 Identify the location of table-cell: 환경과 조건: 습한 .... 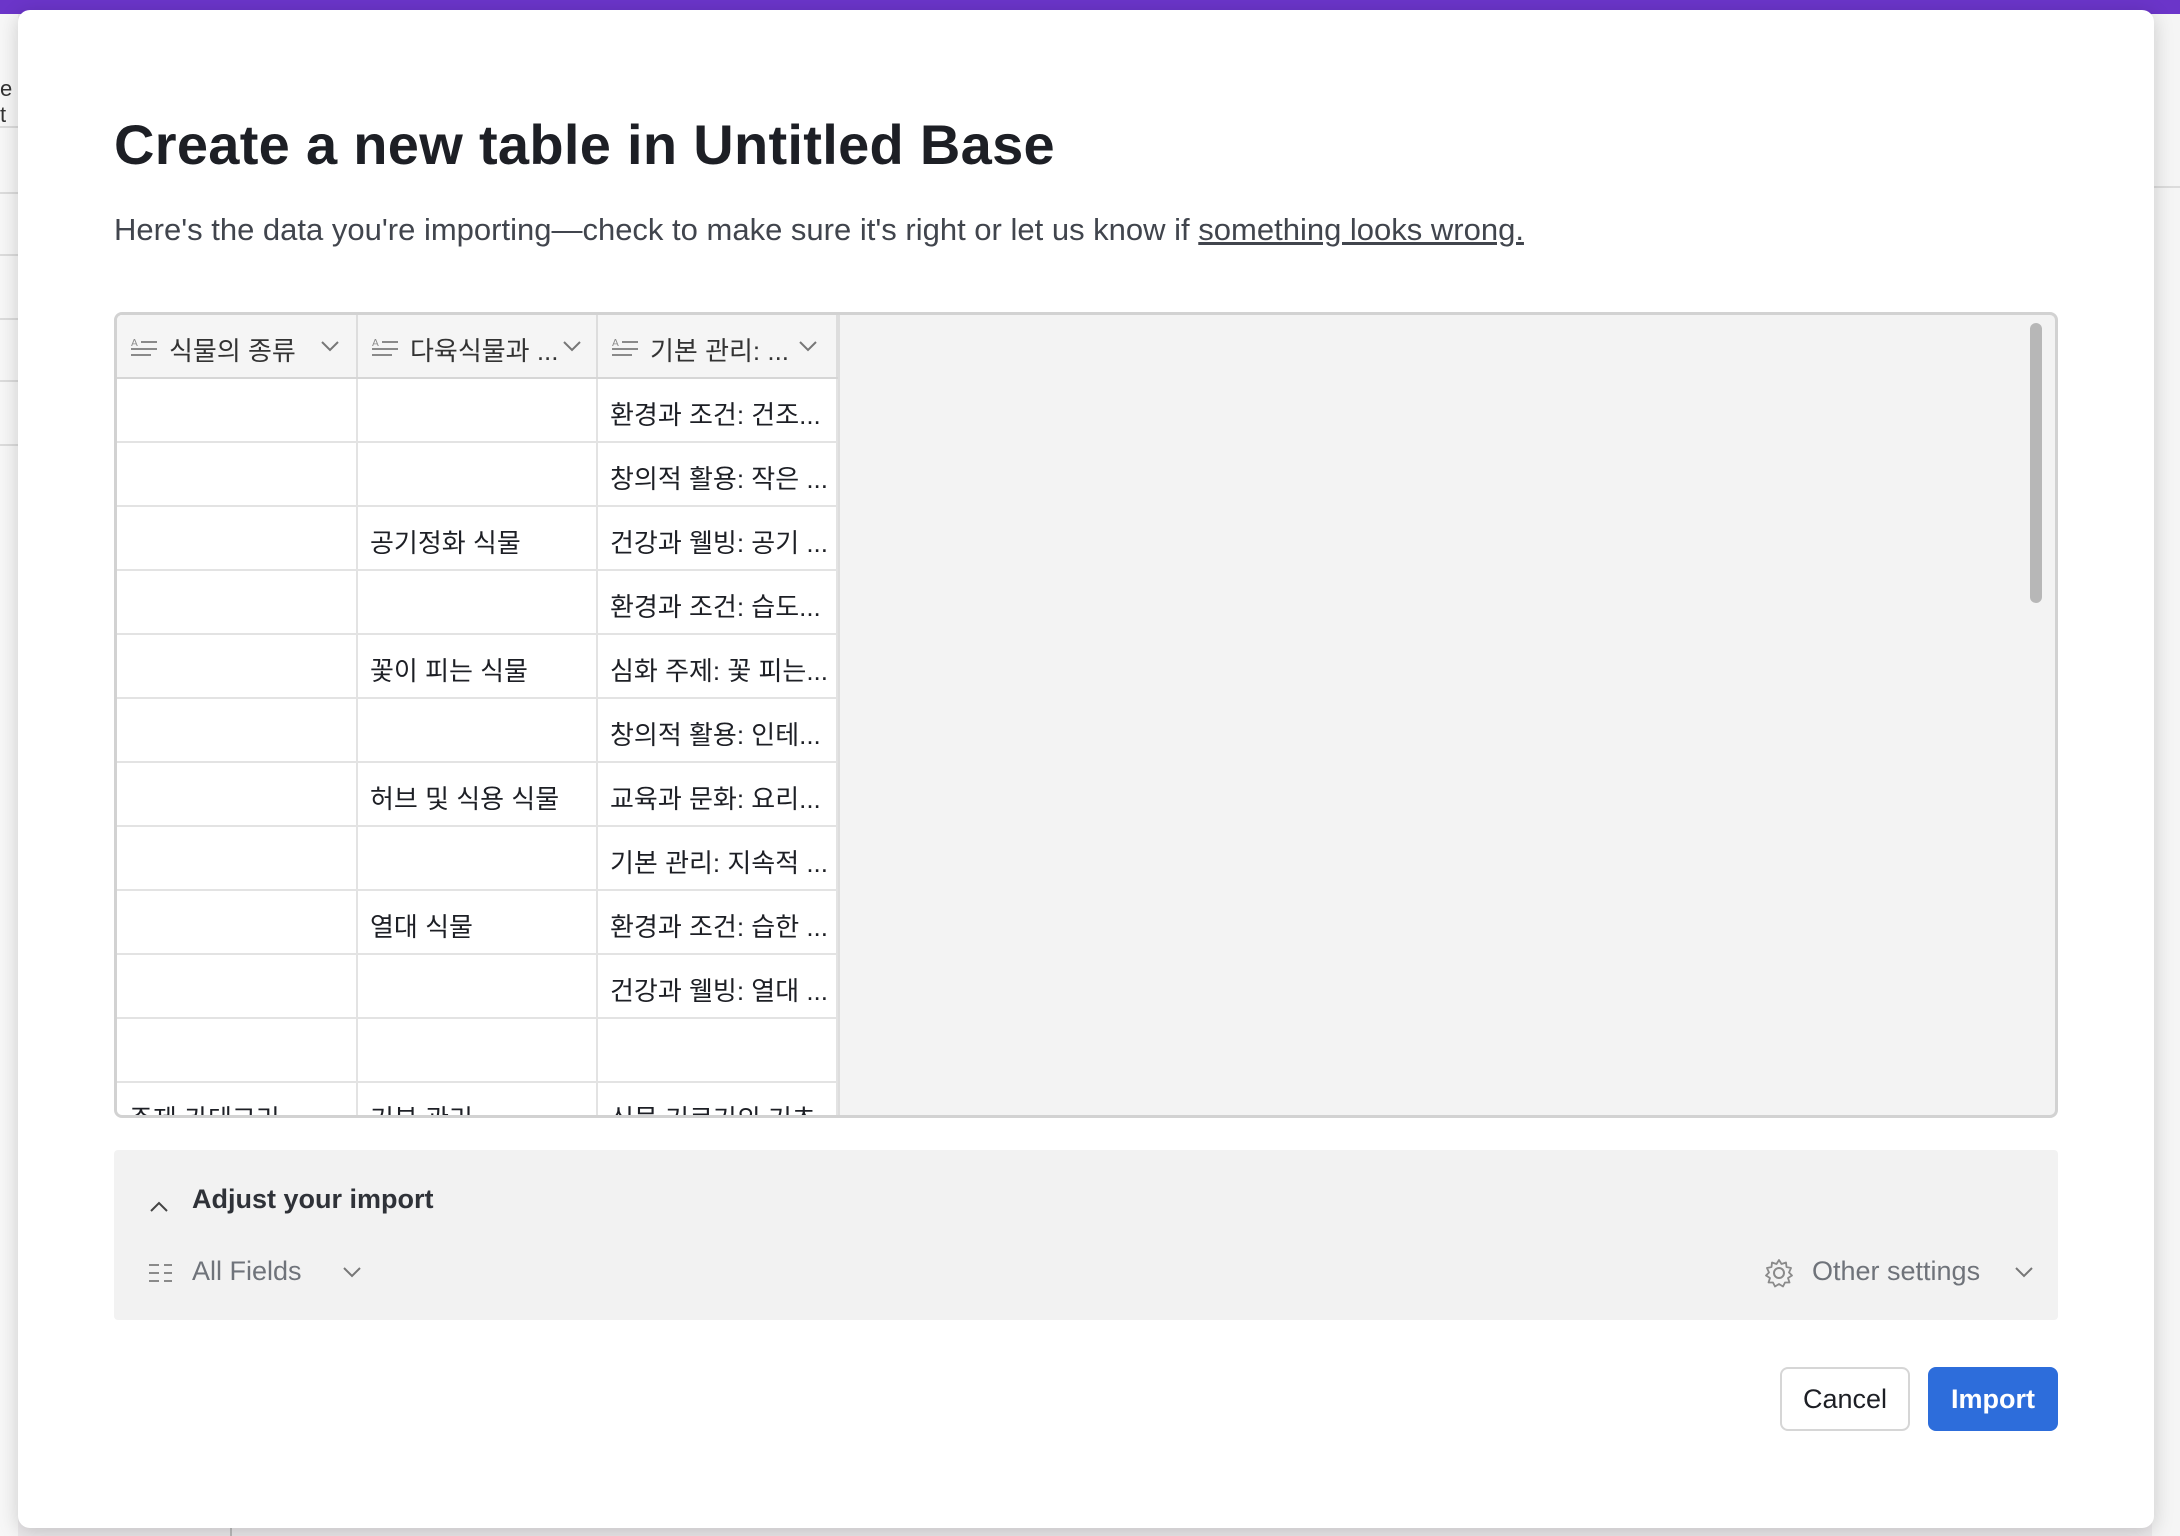
(718, 922).